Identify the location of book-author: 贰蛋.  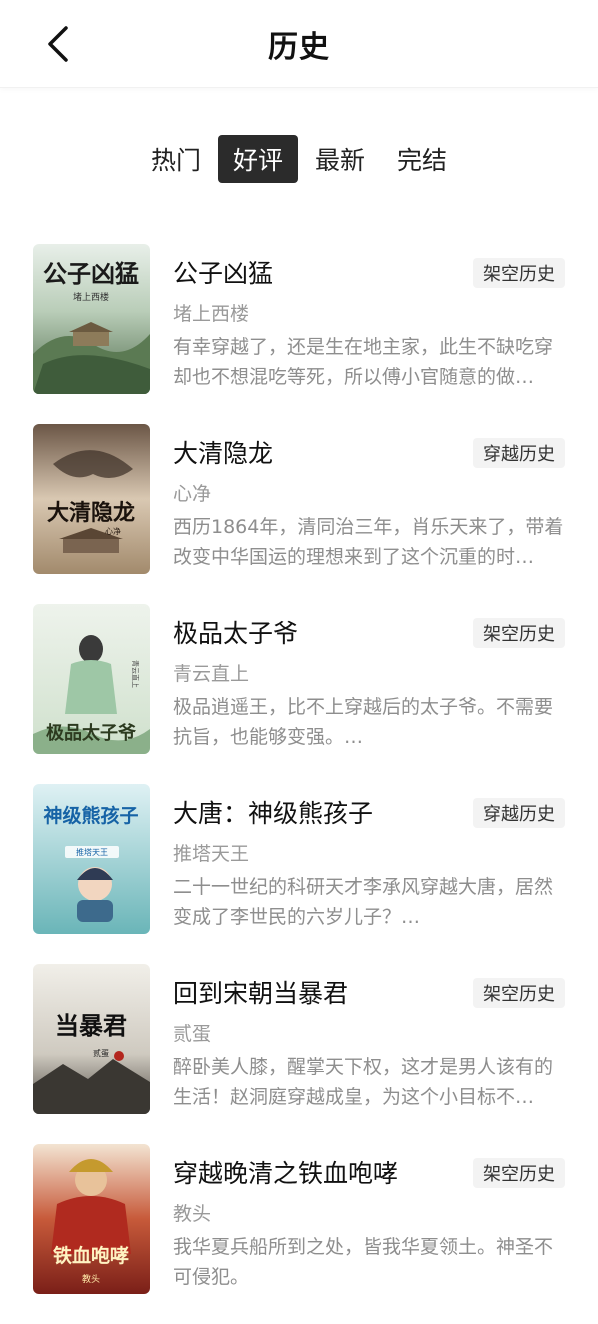
(192, 1034).